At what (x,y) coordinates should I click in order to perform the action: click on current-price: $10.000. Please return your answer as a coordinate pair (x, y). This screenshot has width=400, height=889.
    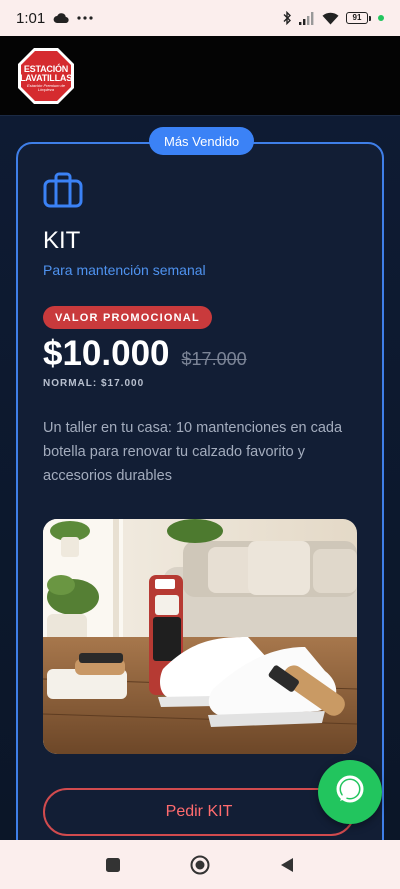
    Looking at the image, I should click on (106, 353).